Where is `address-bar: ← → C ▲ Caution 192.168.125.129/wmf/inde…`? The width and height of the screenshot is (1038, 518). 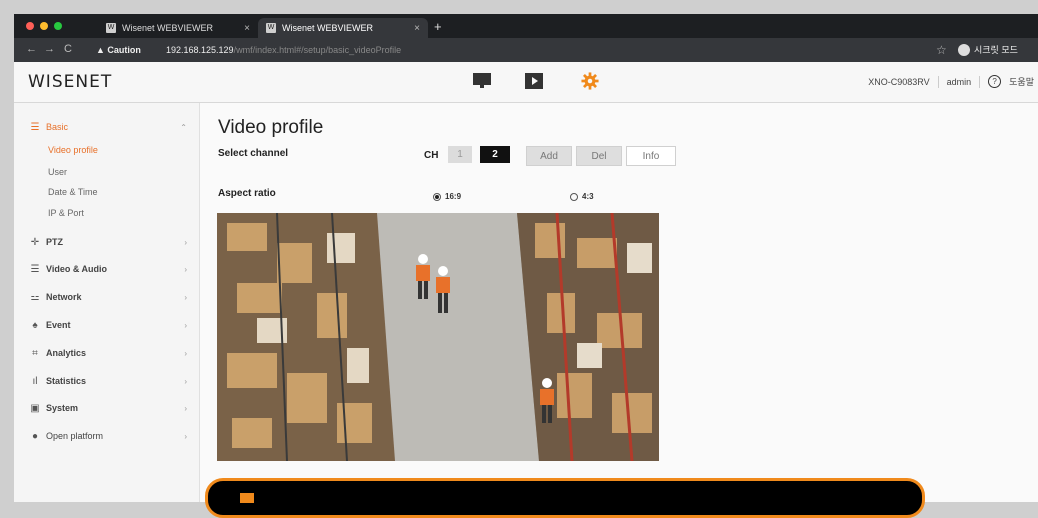 address-bar: ← → C ▲ Caution 192.168.125.129/wmf/inde… is located at coordinates (526, 50).